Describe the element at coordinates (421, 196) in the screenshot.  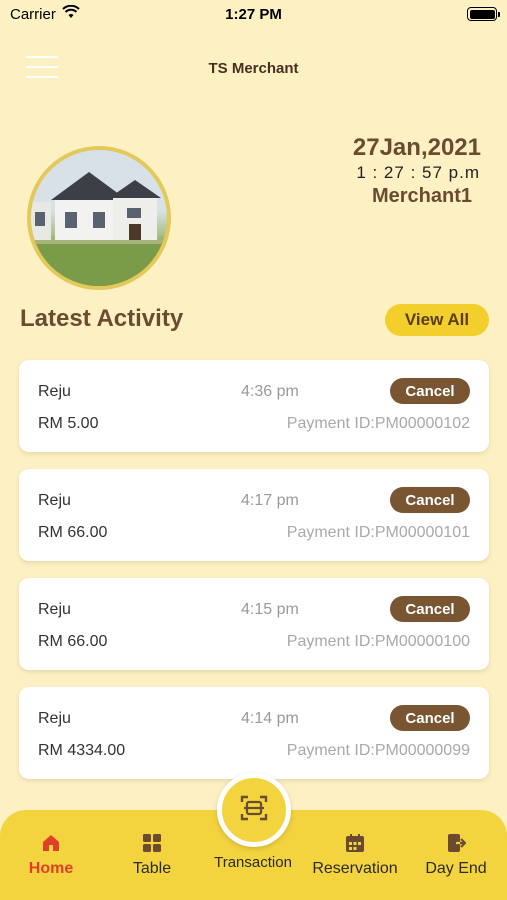
I see `merchant-name: Merchant1` at that location.